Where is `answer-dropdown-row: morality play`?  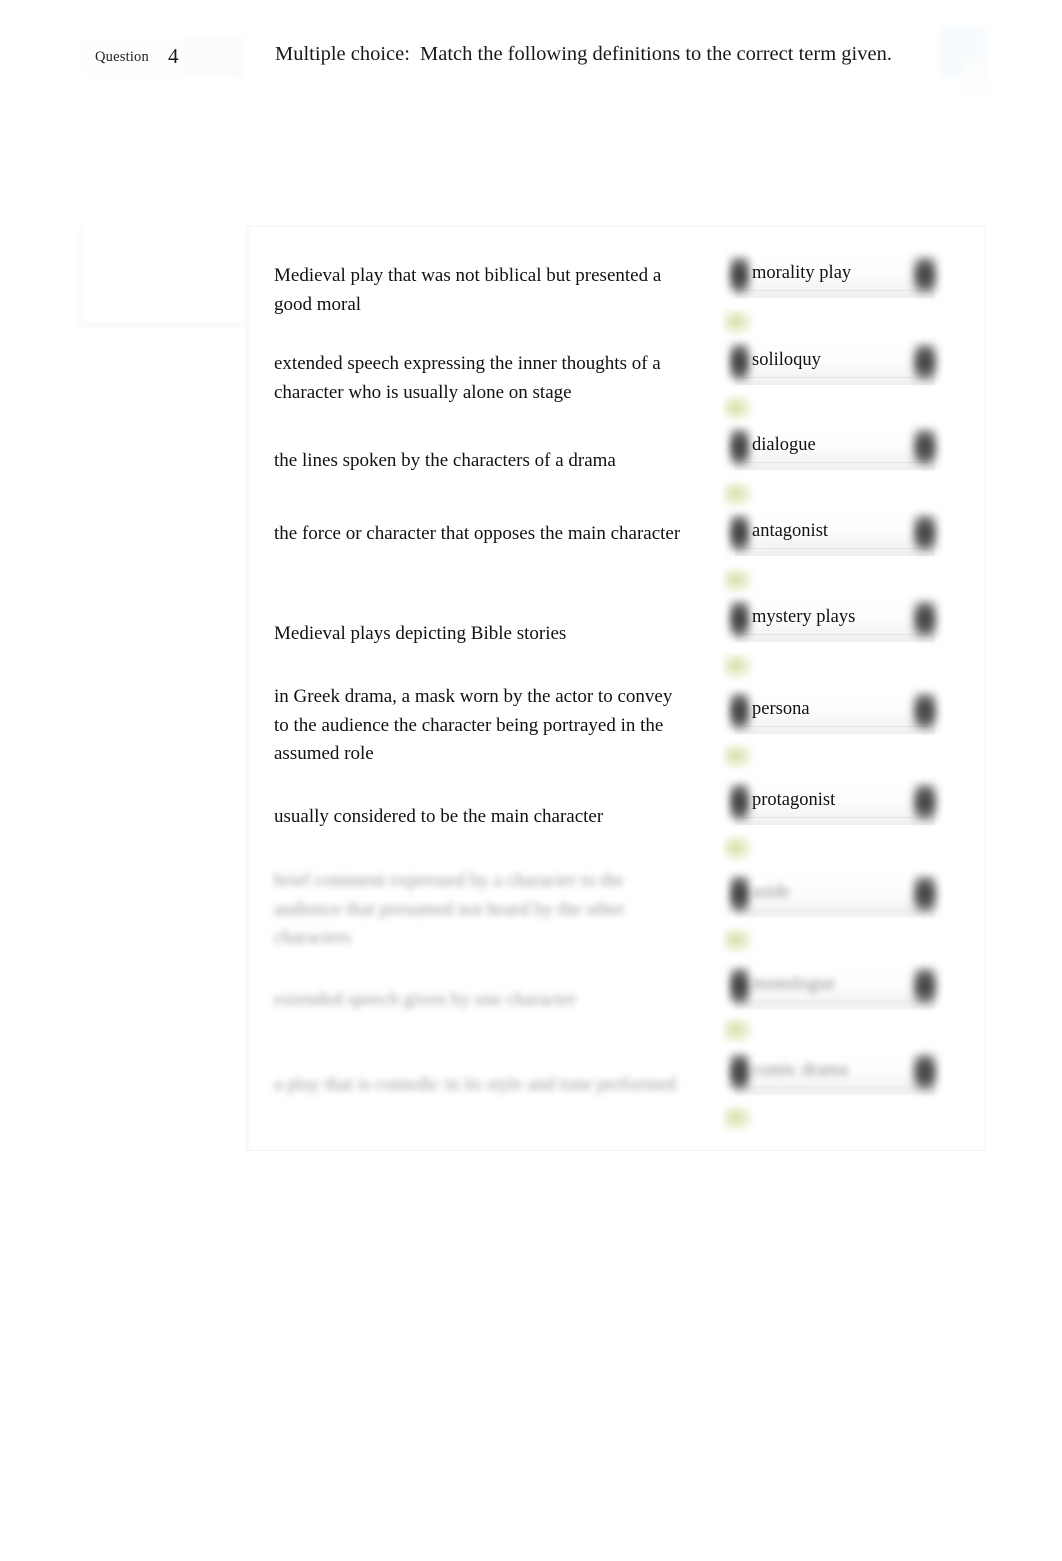
answer-dropdown-row: morality play is located at coordinates (831, 275).